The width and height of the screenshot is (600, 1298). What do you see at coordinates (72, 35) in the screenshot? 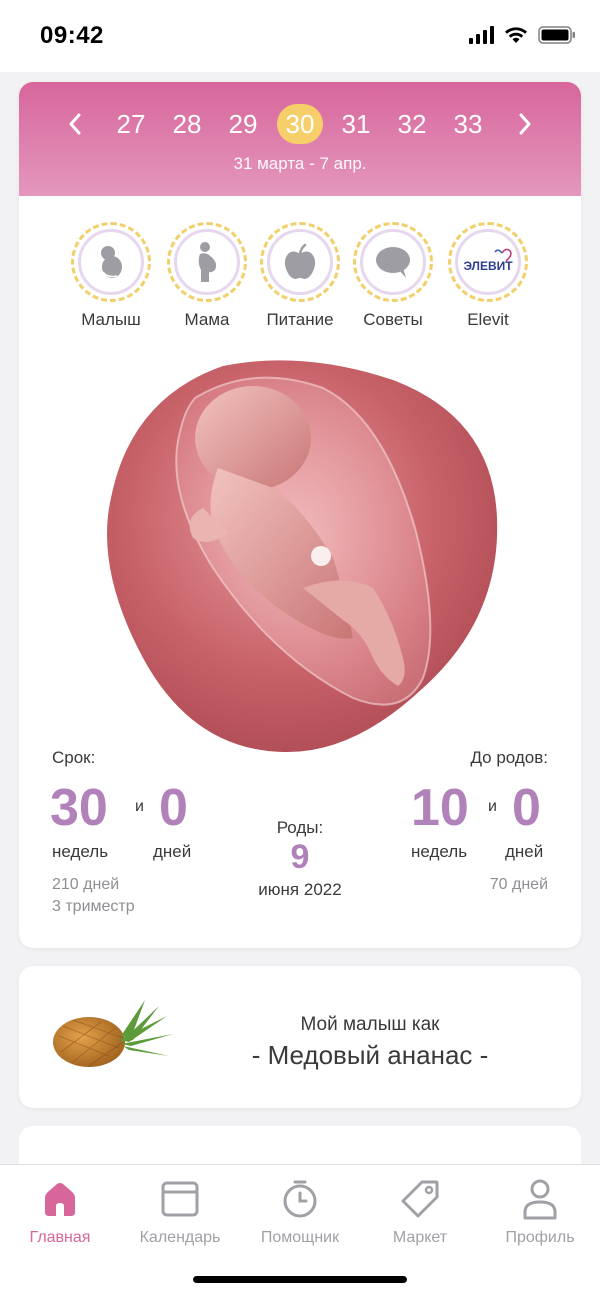
I see `status-time: 09:42` at bounding box center [72, 35].